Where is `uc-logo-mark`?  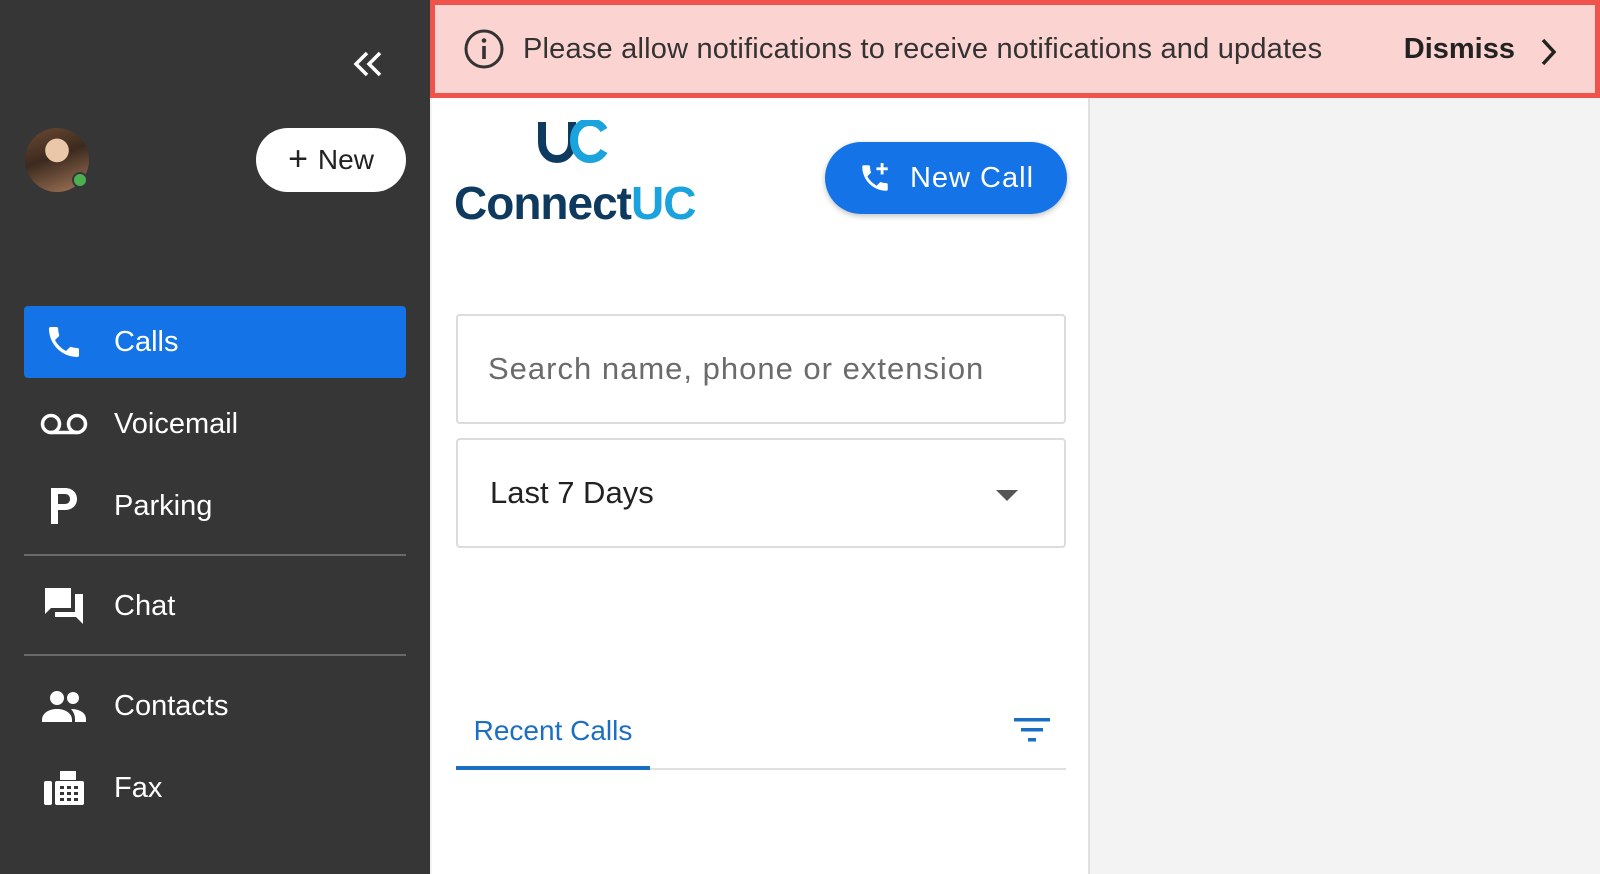
uc-logo-mark is located at coordinates (573, 142).